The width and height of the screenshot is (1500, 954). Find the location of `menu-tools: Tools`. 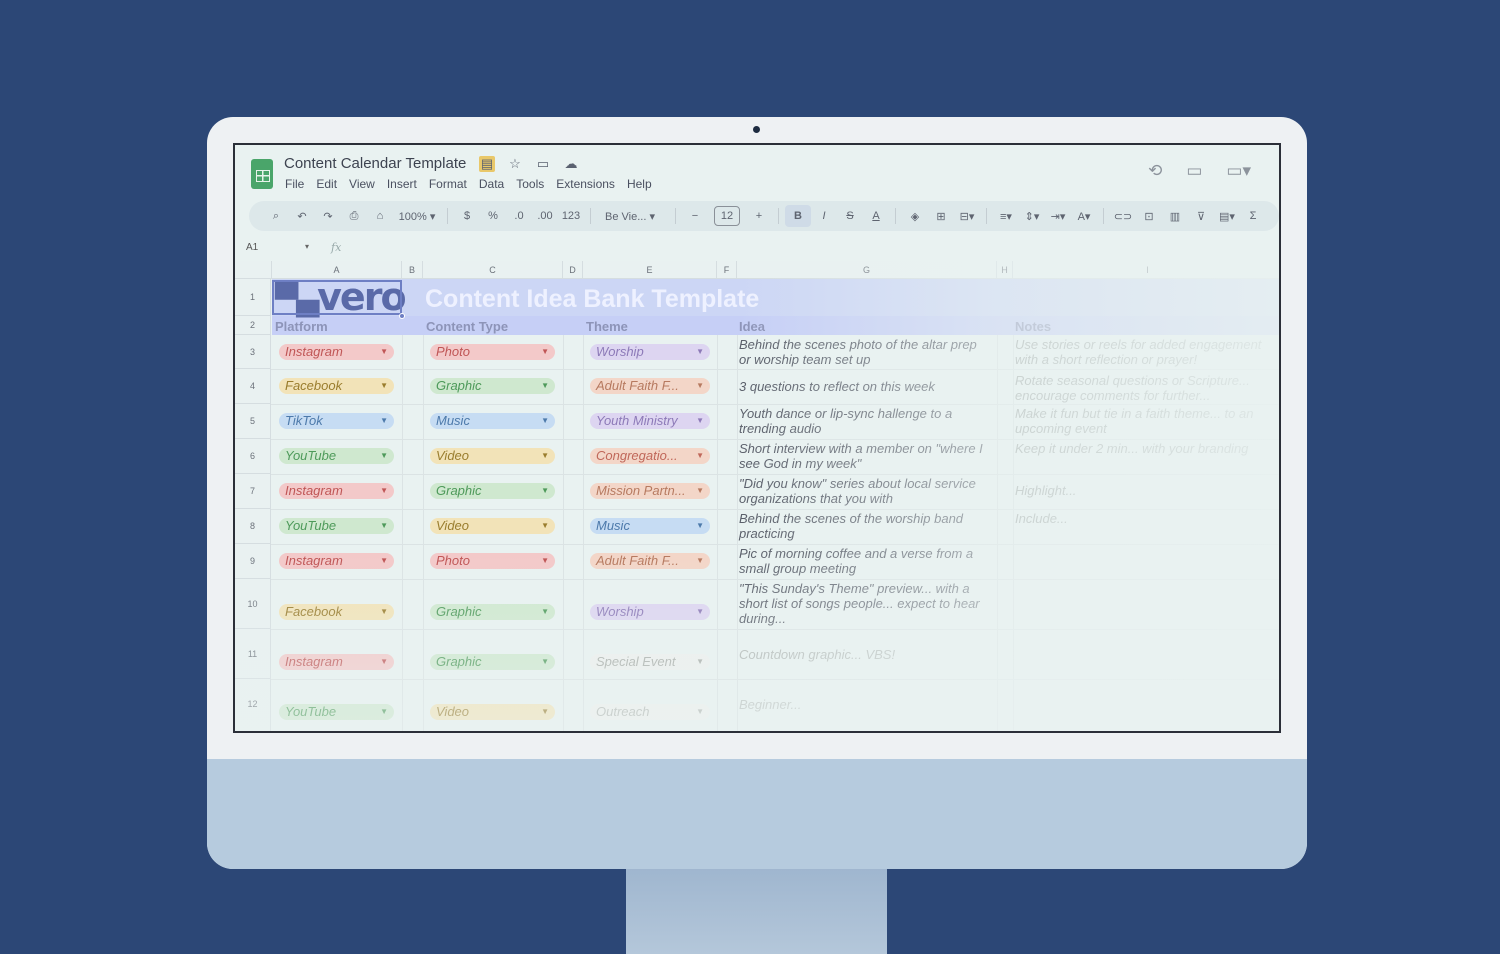

menu-tools: Tools is located at coordinates (530, 184).